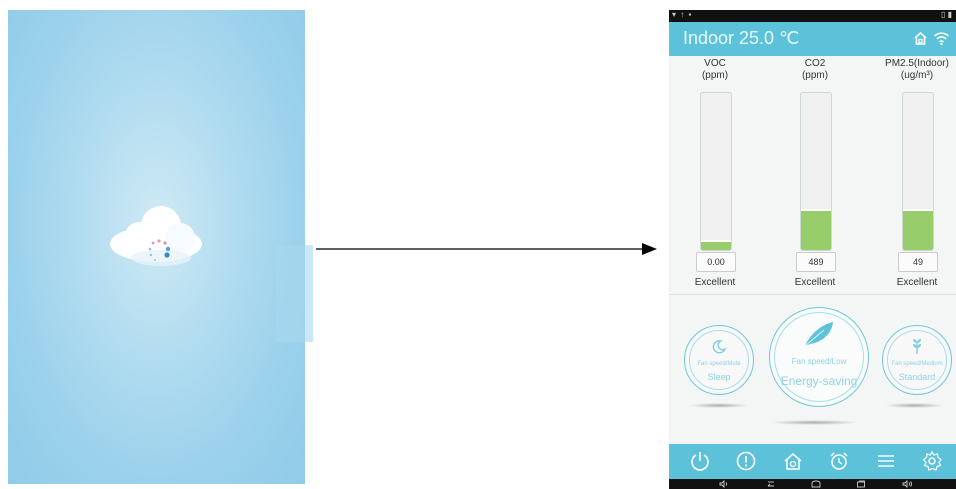  What do you see at coordinates (771, 484) in the screenshot?
I see `back-icon` at bounding box center [771, 484].